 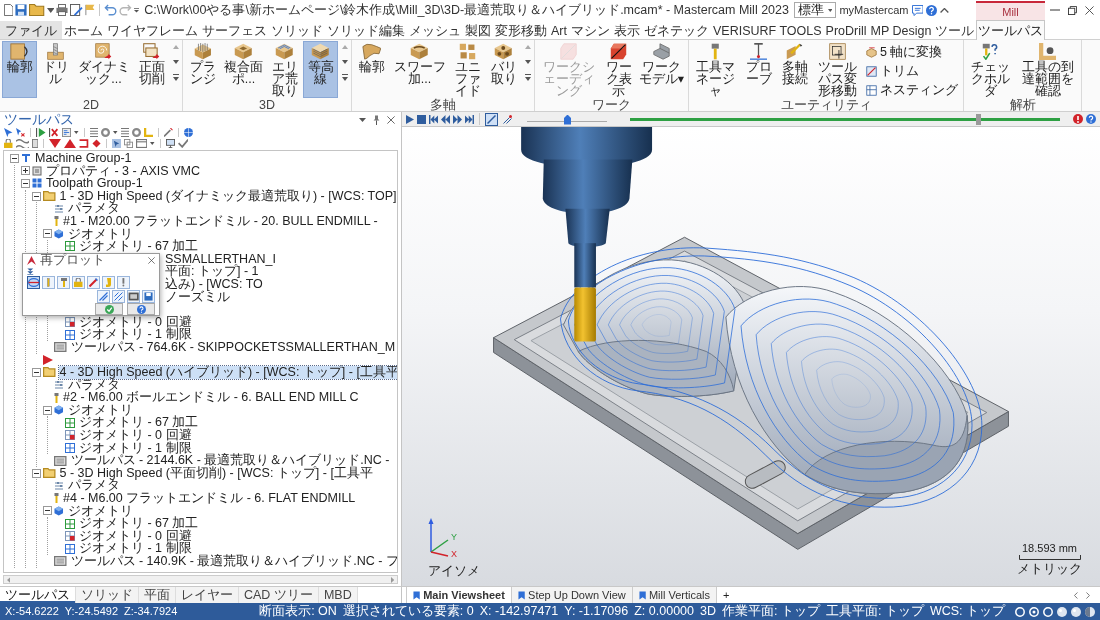 What do you see at coordinates (151, 69) in the screenshot?
I see `ribbon-button: 正面切削` at bounding box center [151, 69].